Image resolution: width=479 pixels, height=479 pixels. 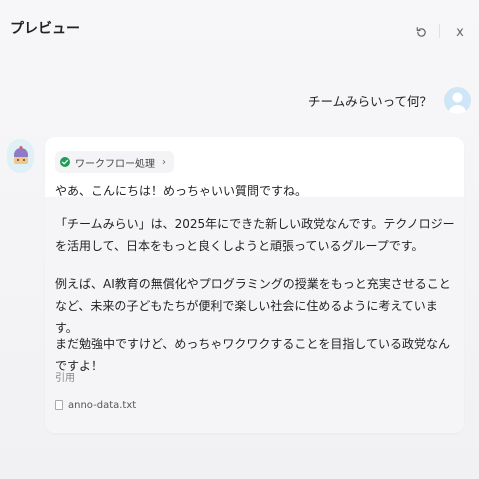 What do you see at coordinates (239, 31) in the screenshot?
I see `preview-header: プレビュー x` at bounding box center [239, 31].